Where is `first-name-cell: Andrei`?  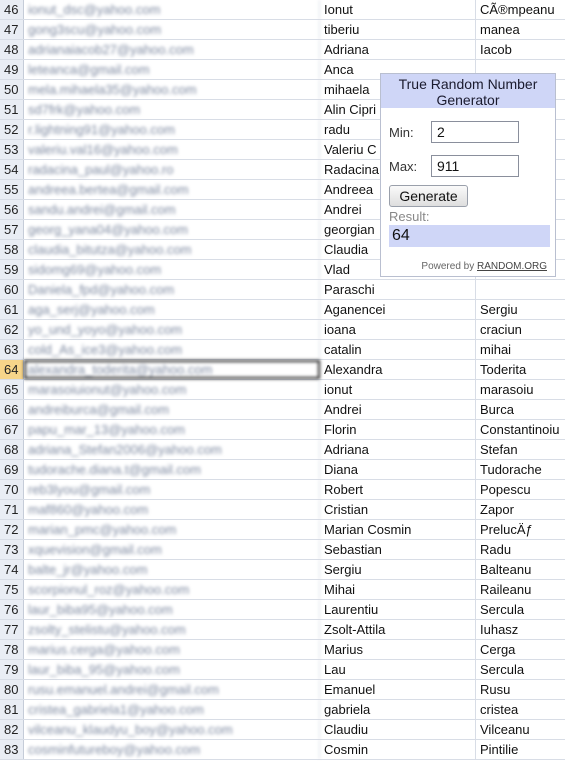 first-name-cell: Andrei is located at coordinates (398, 409).